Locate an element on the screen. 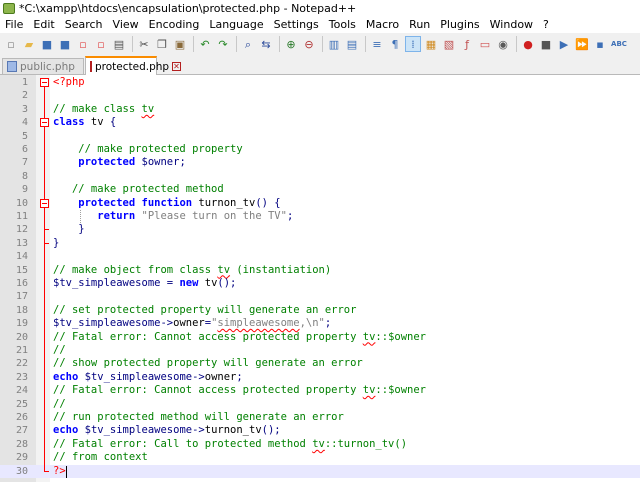 The width and height of the screenshot is (640, 482). menu-search: Search is located at coordinates (84, 24).